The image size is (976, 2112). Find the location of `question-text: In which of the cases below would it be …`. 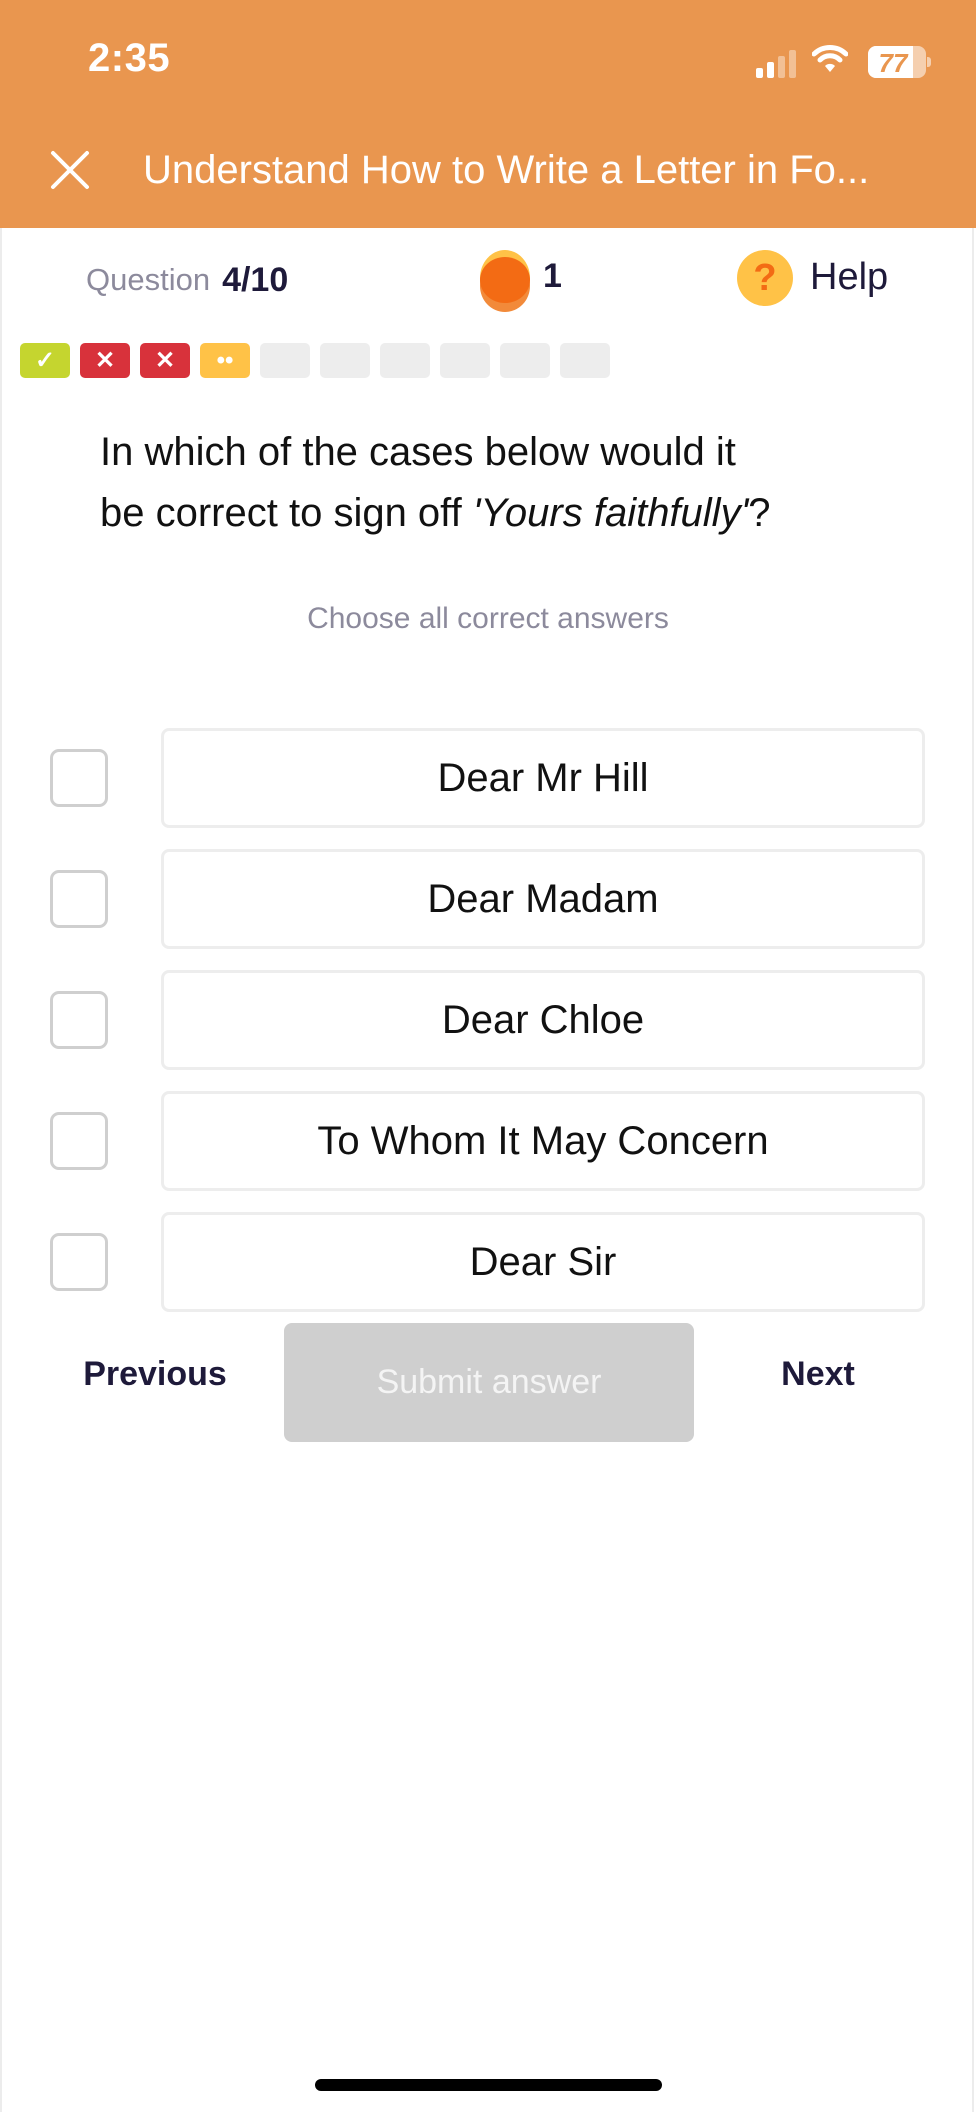

question-text: In which of the cases below would it be … is located at coordinates (500, 483).